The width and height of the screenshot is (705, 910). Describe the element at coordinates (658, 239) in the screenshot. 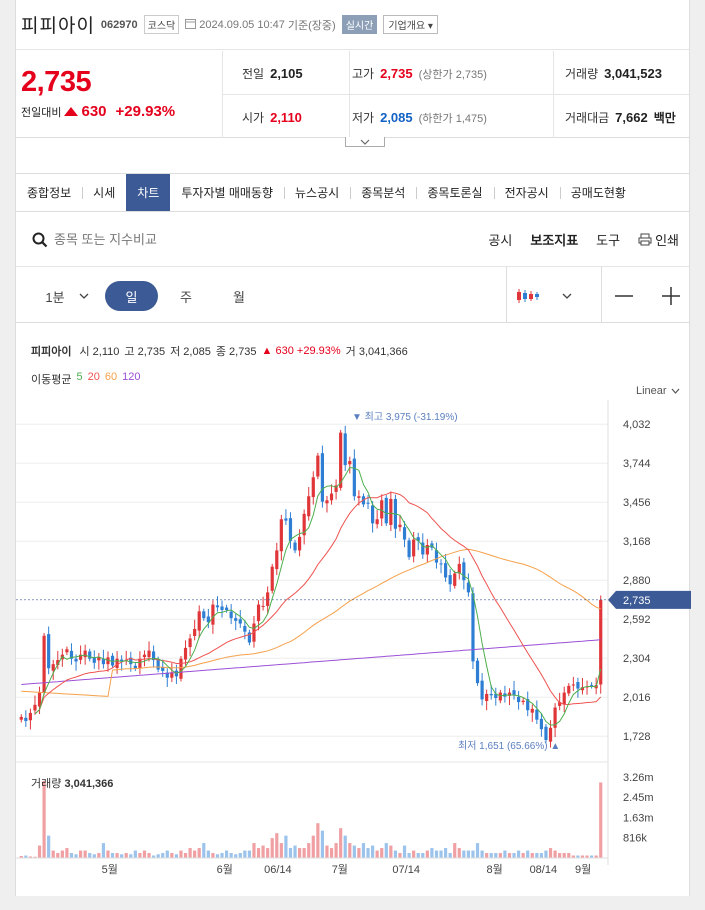

I see `print-button: 인쇄` at that location.